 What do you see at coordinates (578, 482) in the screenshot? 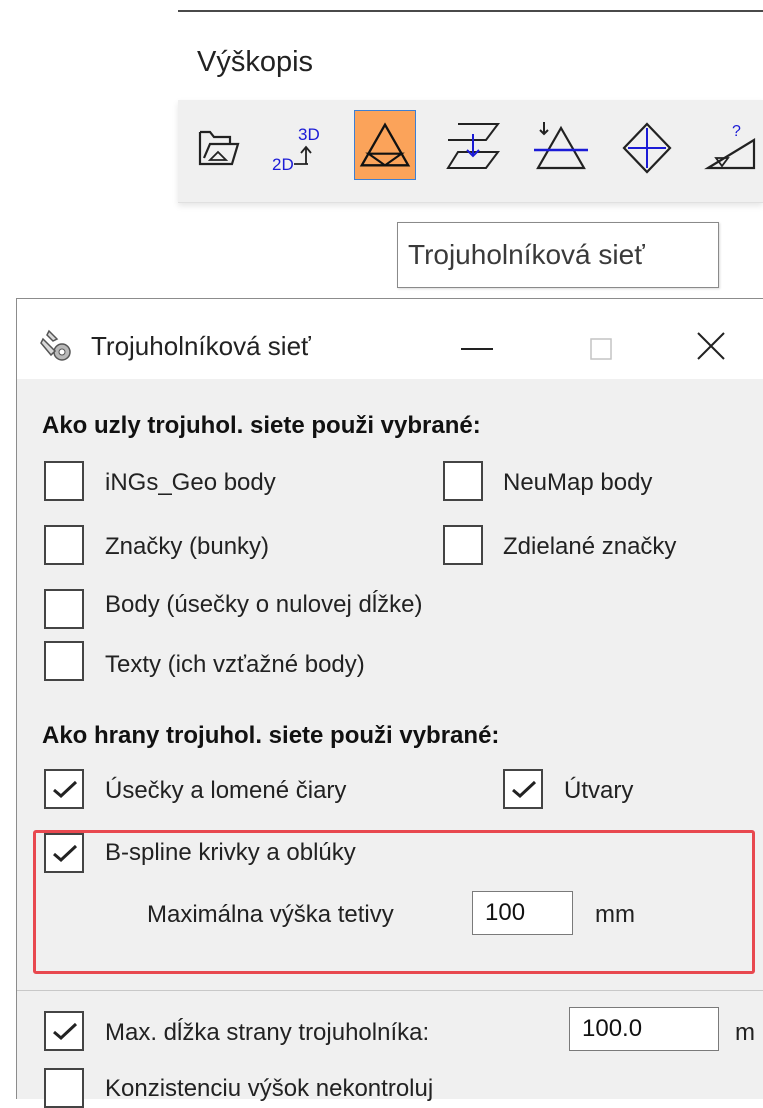
I see `neumap-label: NeuMap body` at bounding box center [578, 482].